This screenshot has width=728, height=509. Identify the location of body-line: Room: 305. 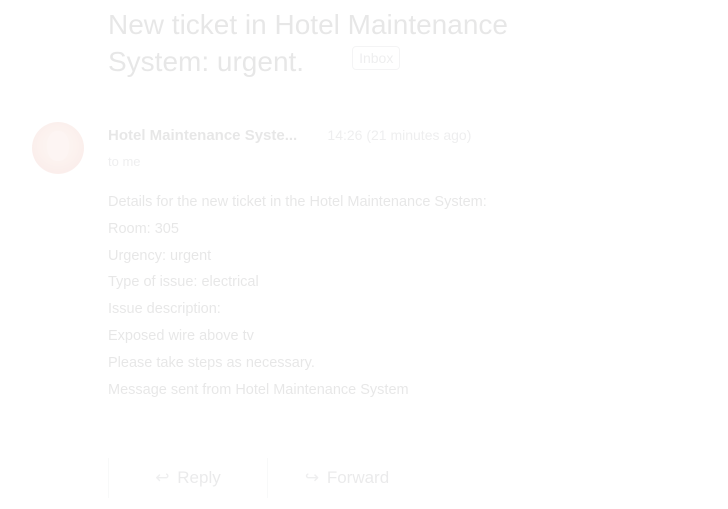
(143, 228).